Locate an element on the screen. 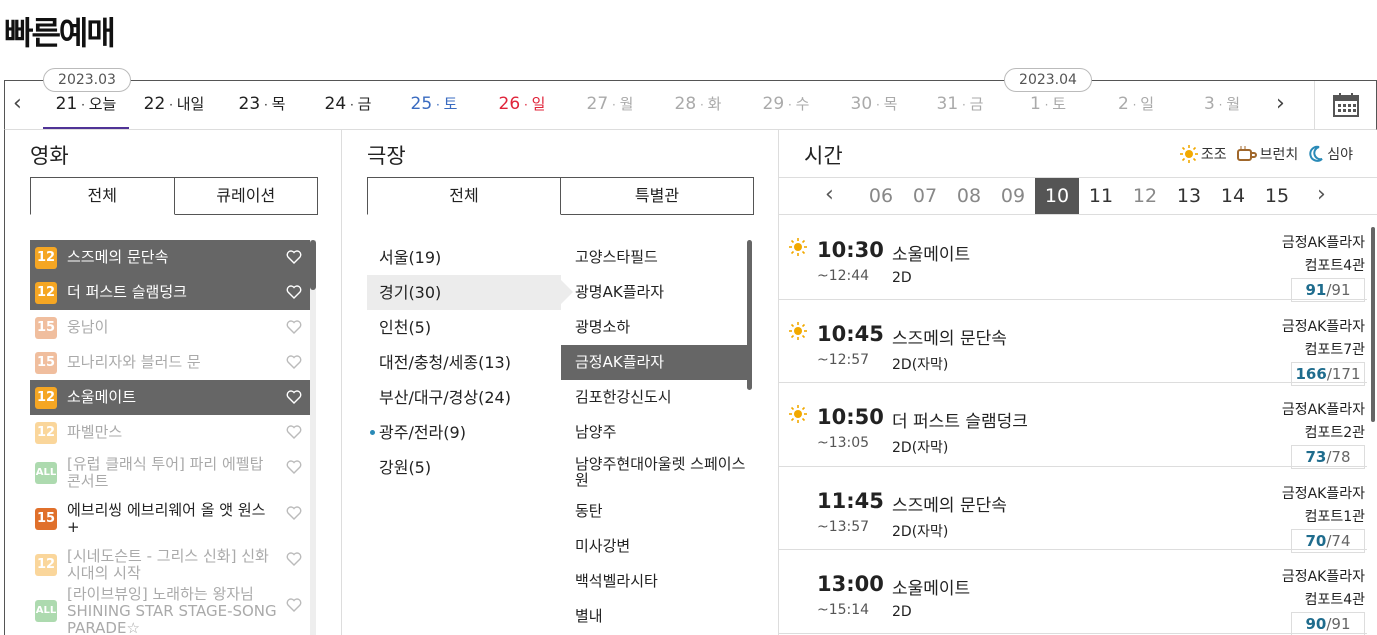 The image size is (1377, 635). hour-item: 13 is located at coordinates (1189, 196).